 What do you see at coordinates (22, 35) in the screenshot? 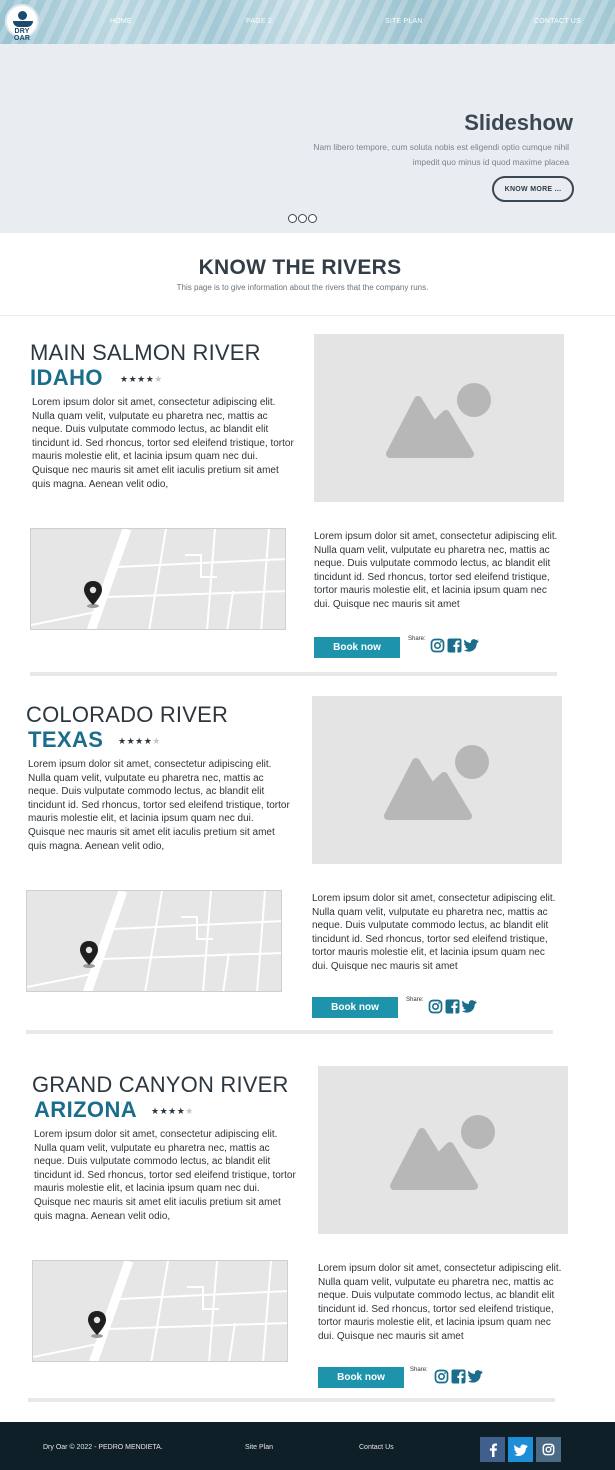
I see `logo-text: DRY OAR` at bounding box center [22, 35].